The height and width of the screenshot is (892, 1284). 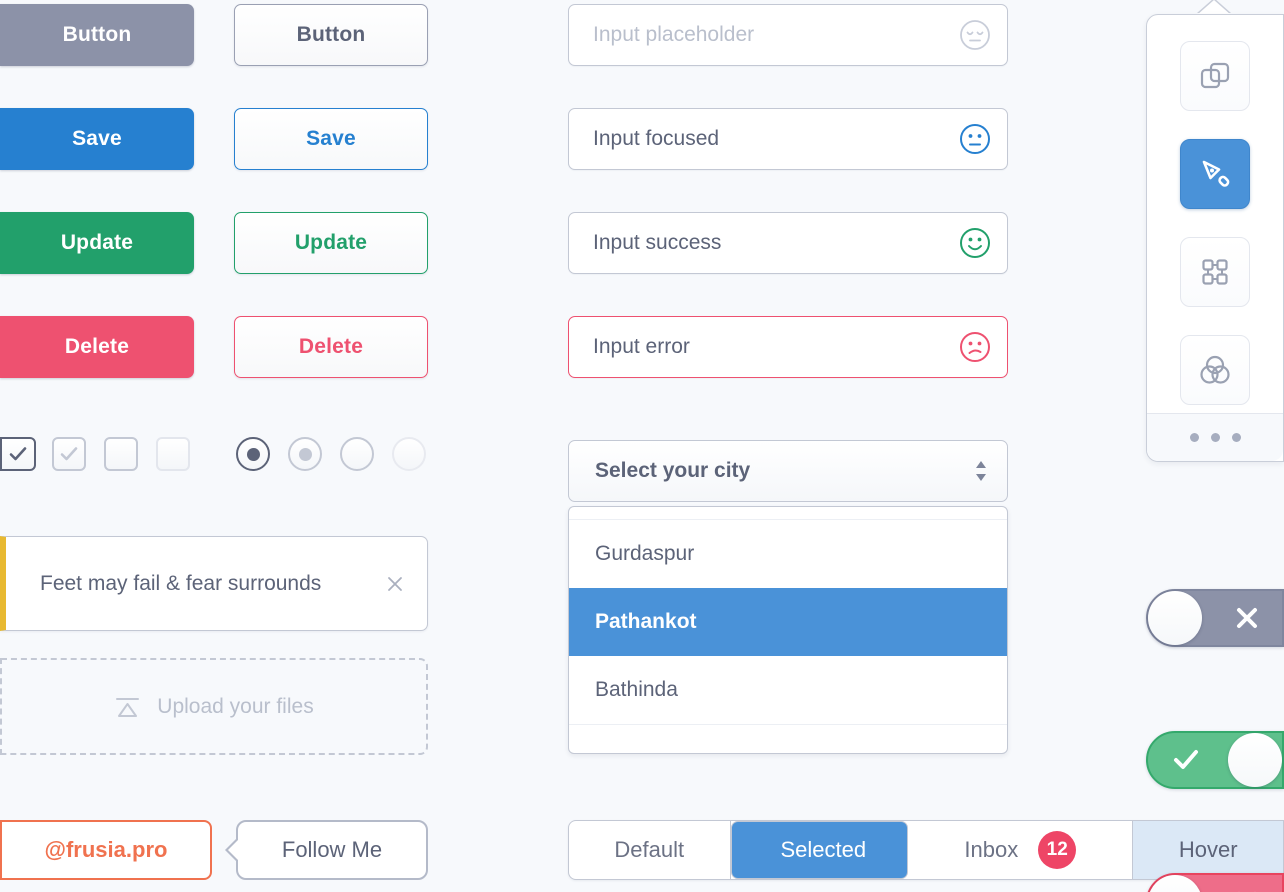 What do you see at coordinates (646, 621) in the screenshot?
I see `option-label: Pathankot` at bounding box center [646, 621].